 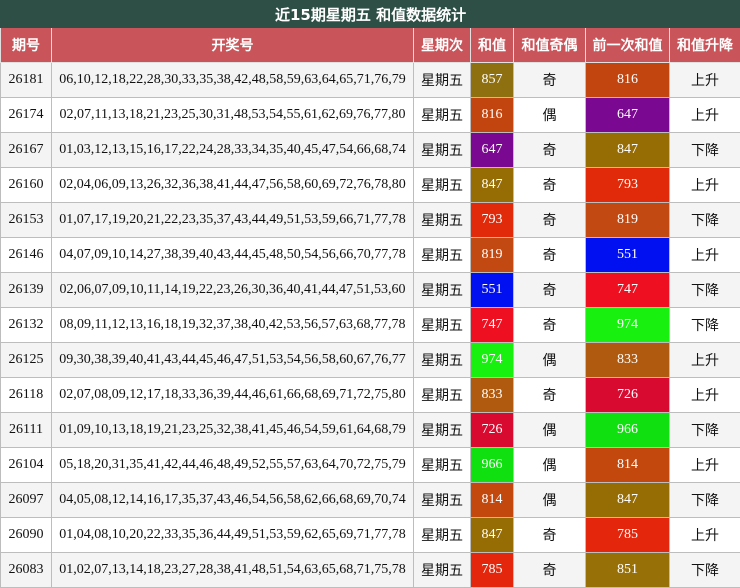 I want to click on table-title: 近15期星期五 和值数据统计, so click(x=370, y=14).